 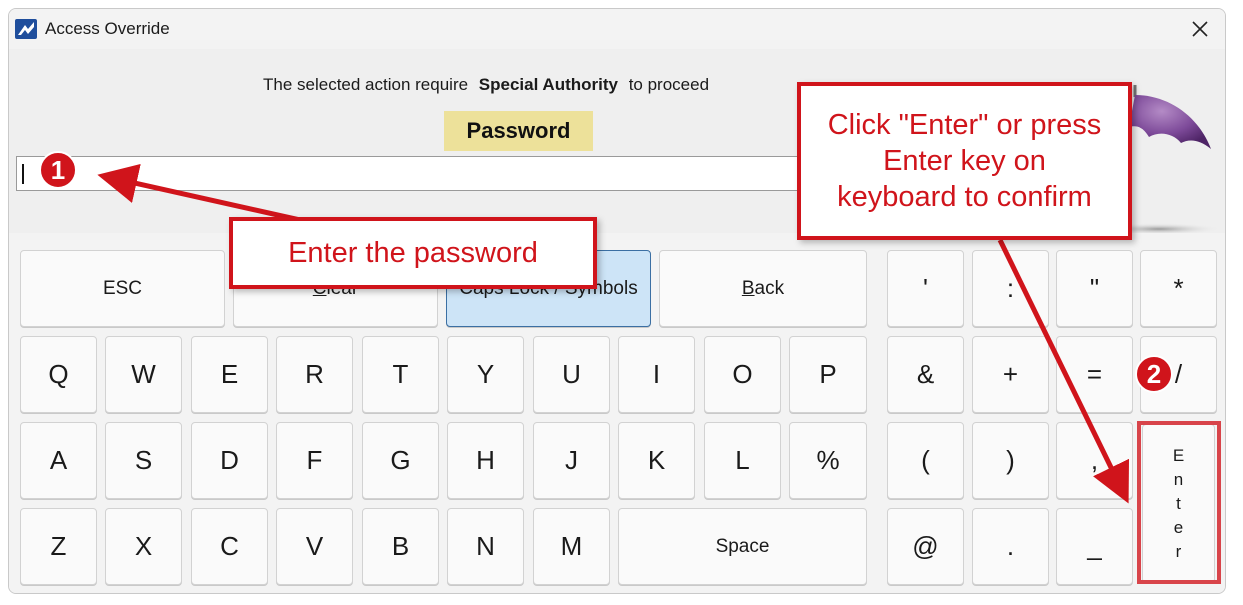 What do you see at coordinates (1094, 546) in the screenshot?
I see `key-underscore: _` at bounding box center [1094, 546].